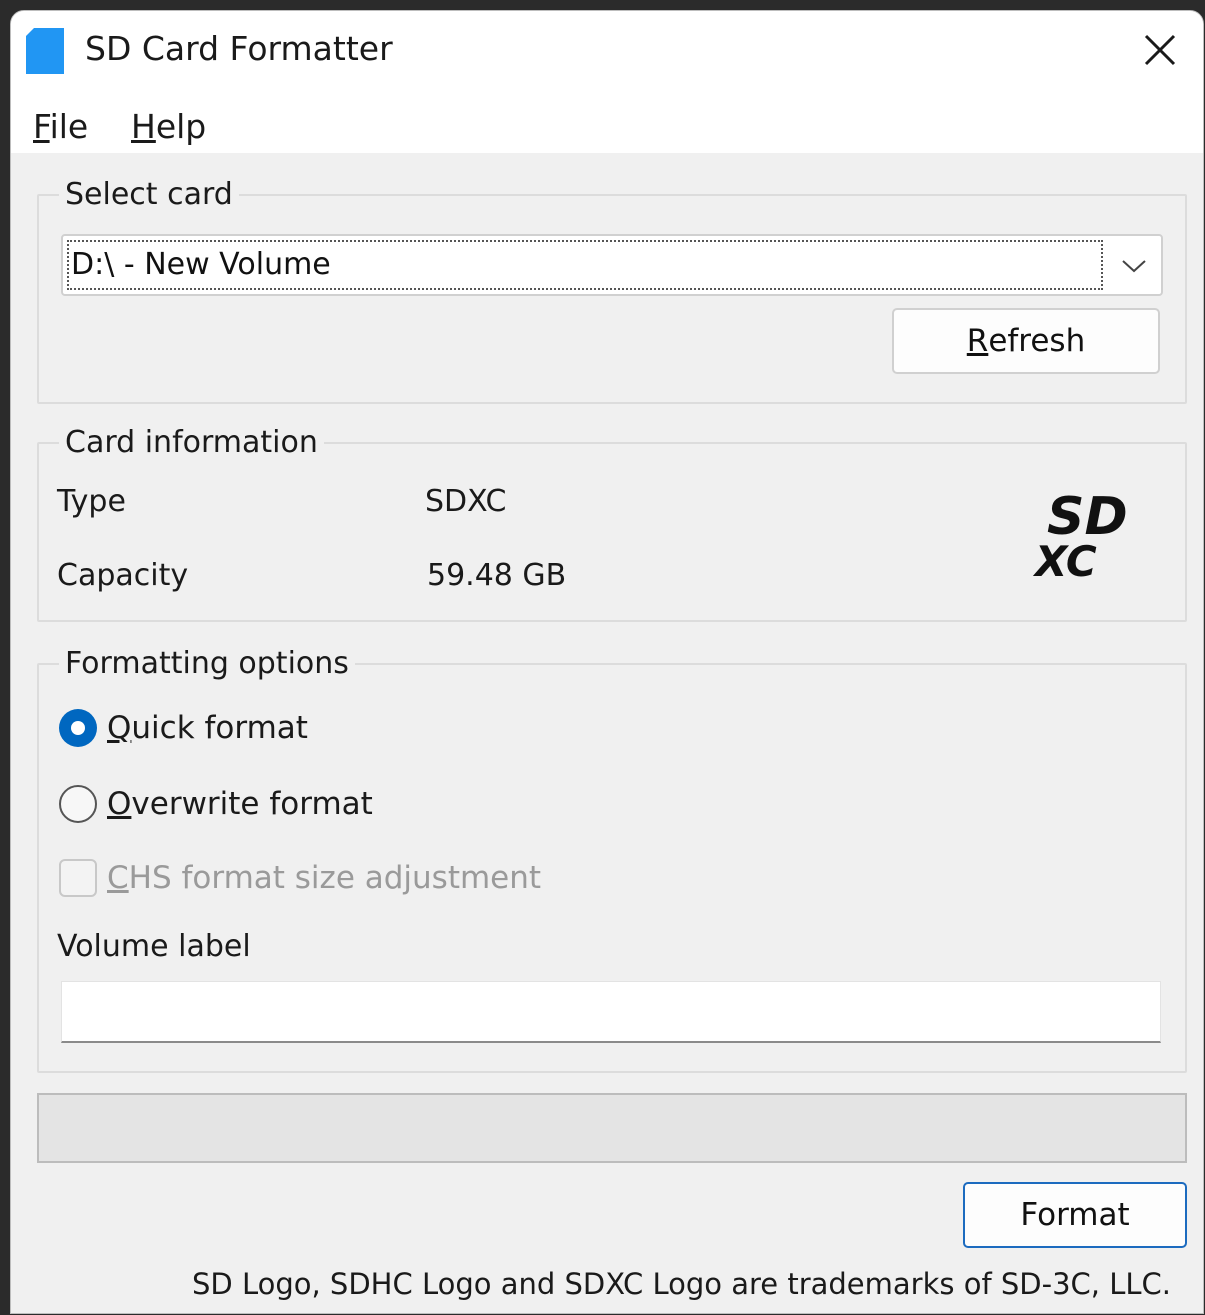 The width and height of the screenshot is (1205, 1315). I want to click on format-progress-bar, so click(612, 1128).